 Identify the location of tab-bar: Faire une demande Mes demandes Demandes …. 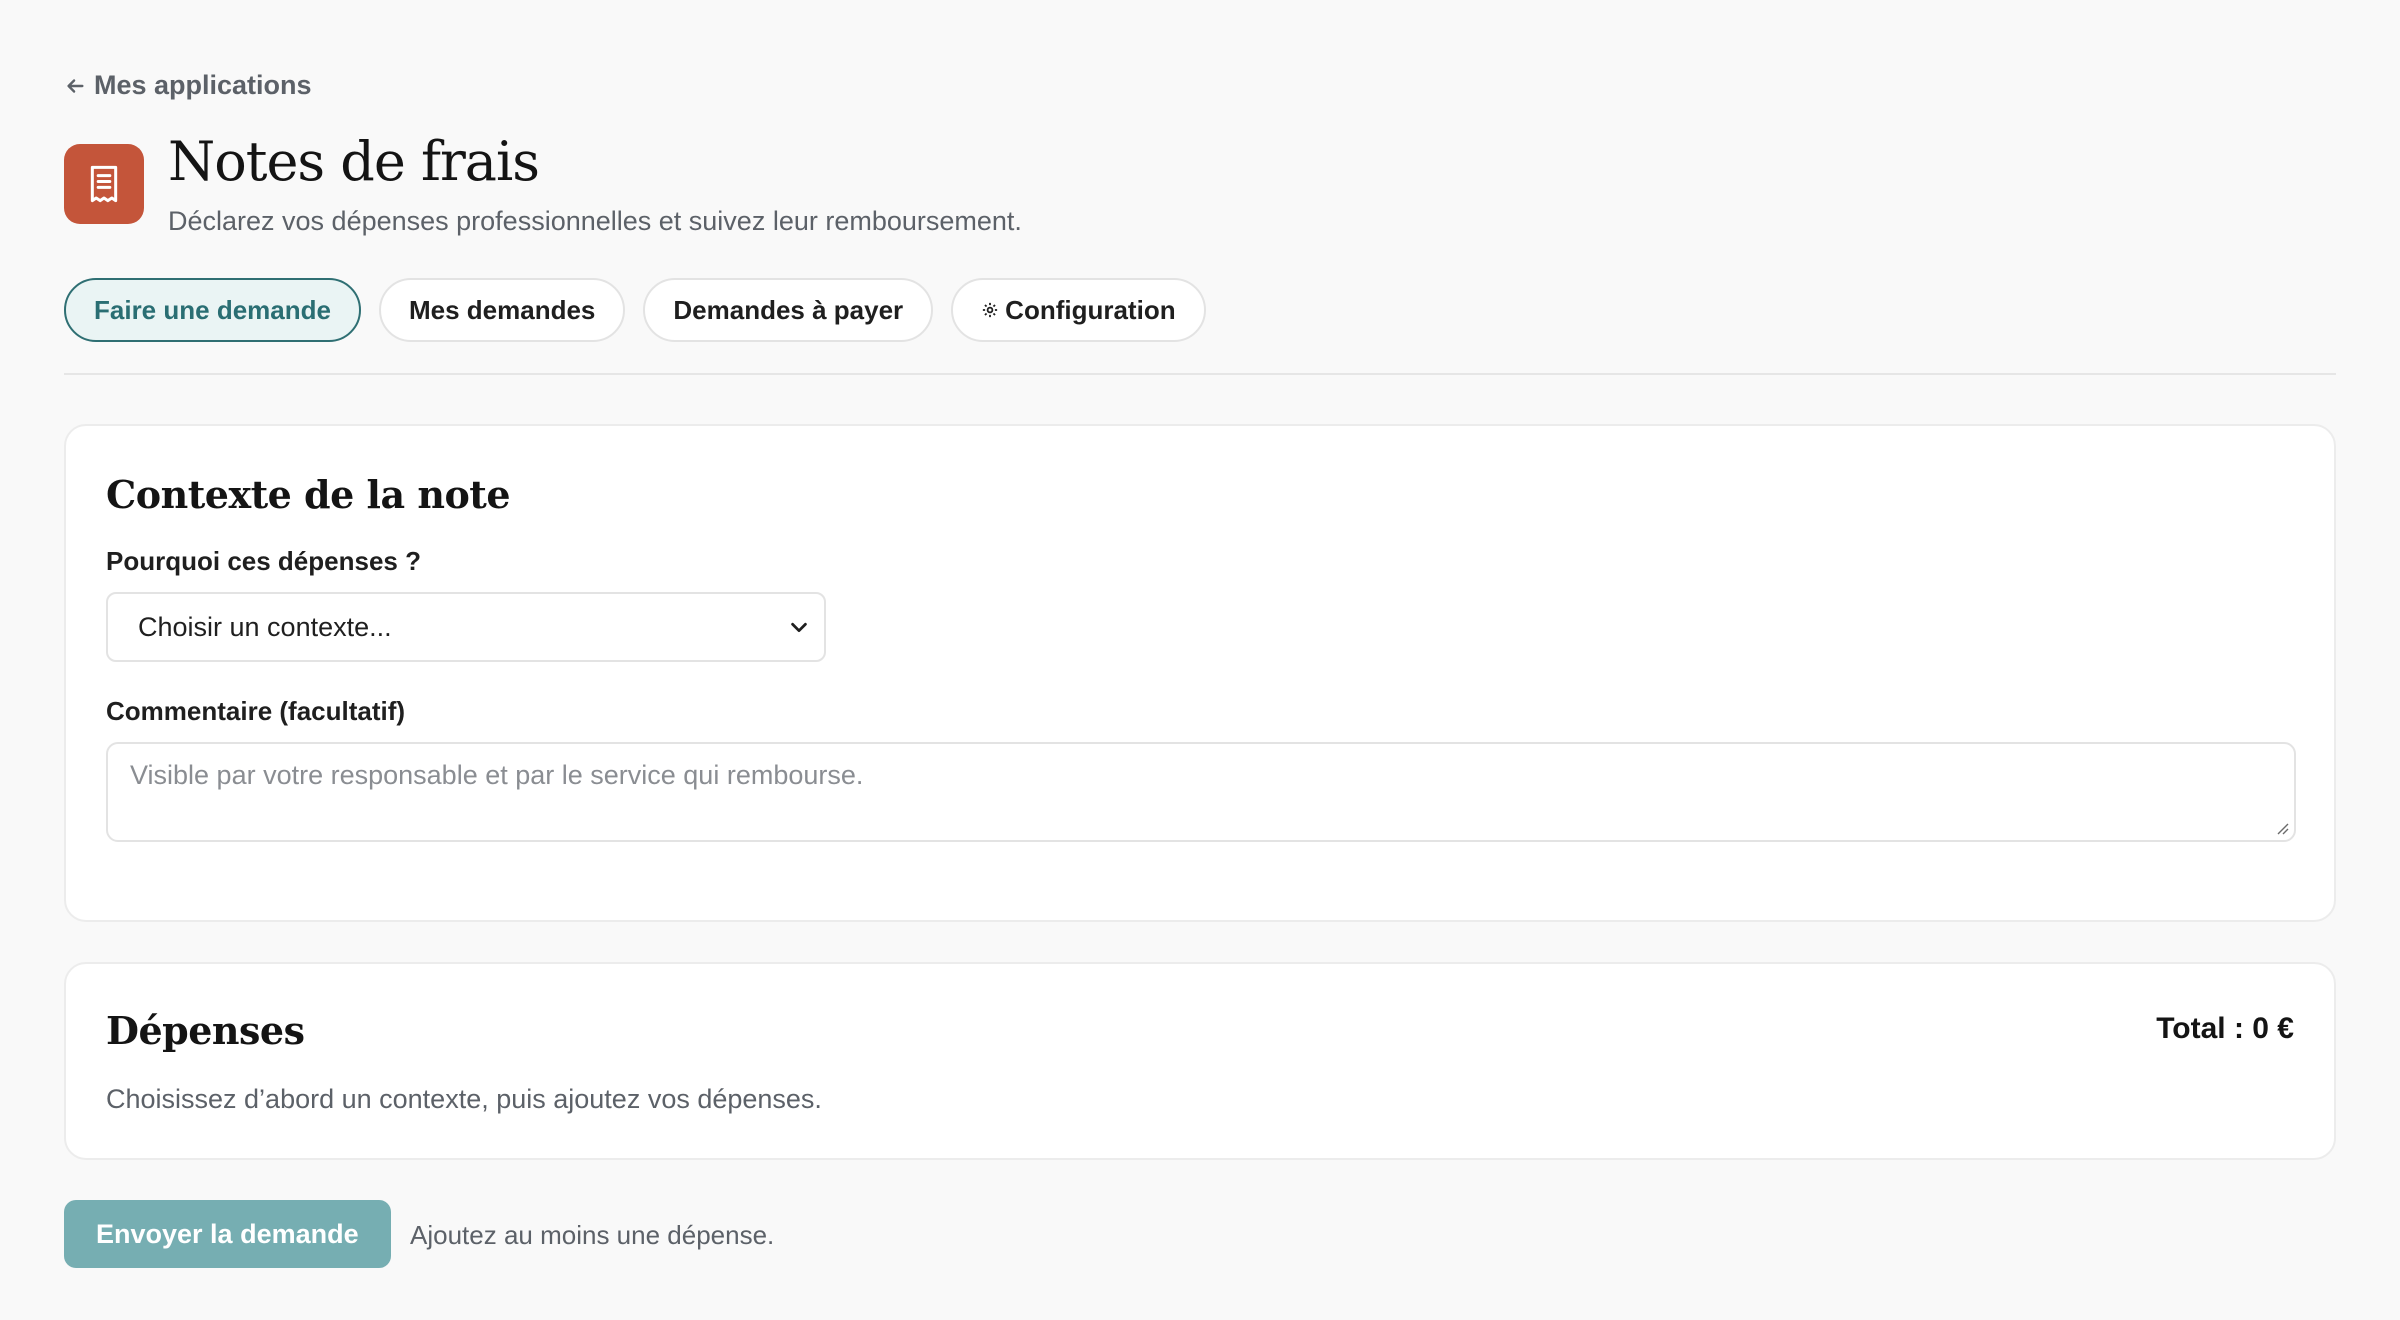
(635, 310).